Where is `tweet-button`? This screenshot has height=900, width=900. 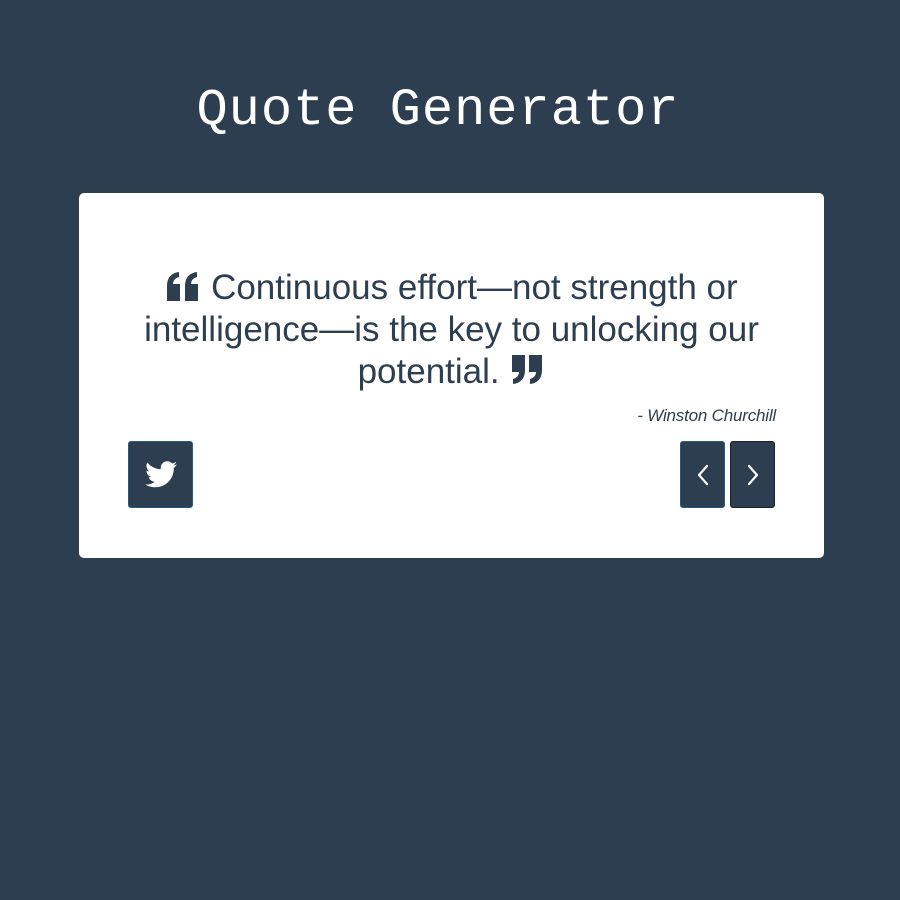
tweet-button is located at coordinates (160, 474).